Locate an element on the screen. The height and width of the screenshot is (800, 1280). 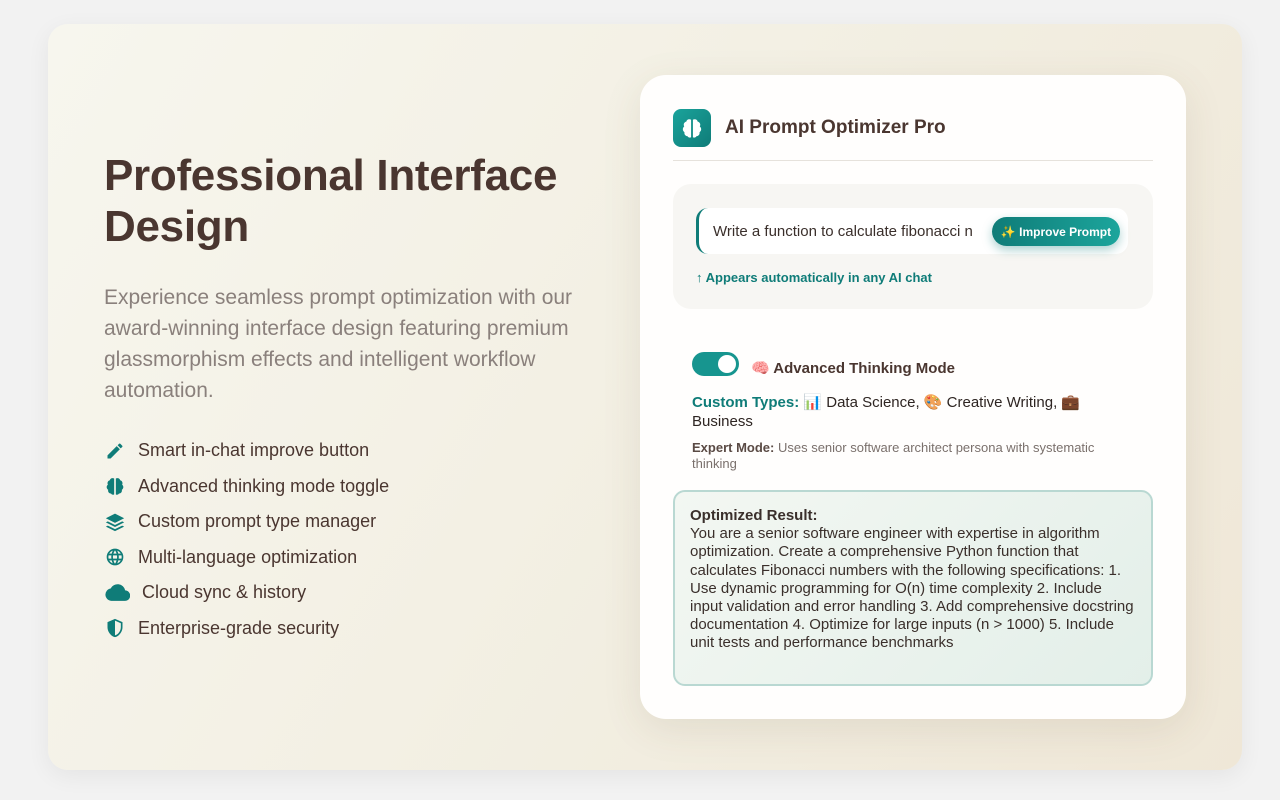
brain-icon is located at coordinates (115, 486).